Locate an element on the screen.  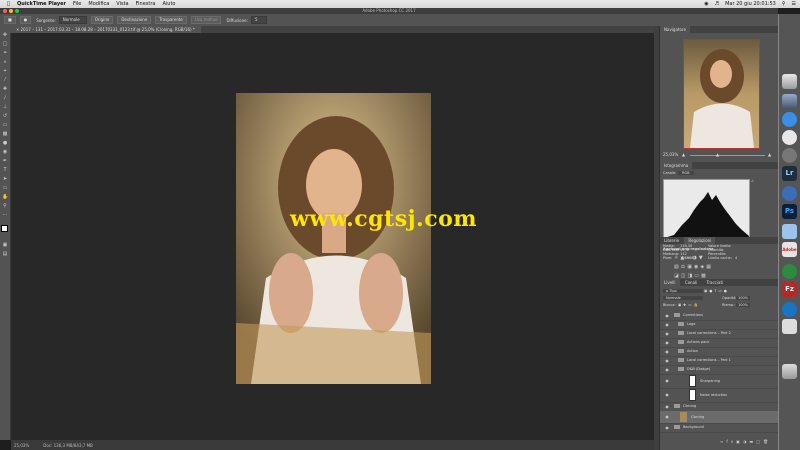
menu-file: File is located at coordinates (77, 4).